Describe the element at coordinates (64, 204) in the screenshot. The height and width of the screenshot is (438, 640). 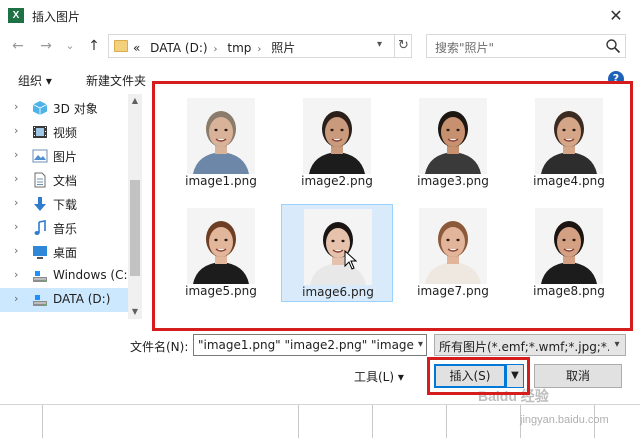
I see `sidebar-item: › 下载` at that location.